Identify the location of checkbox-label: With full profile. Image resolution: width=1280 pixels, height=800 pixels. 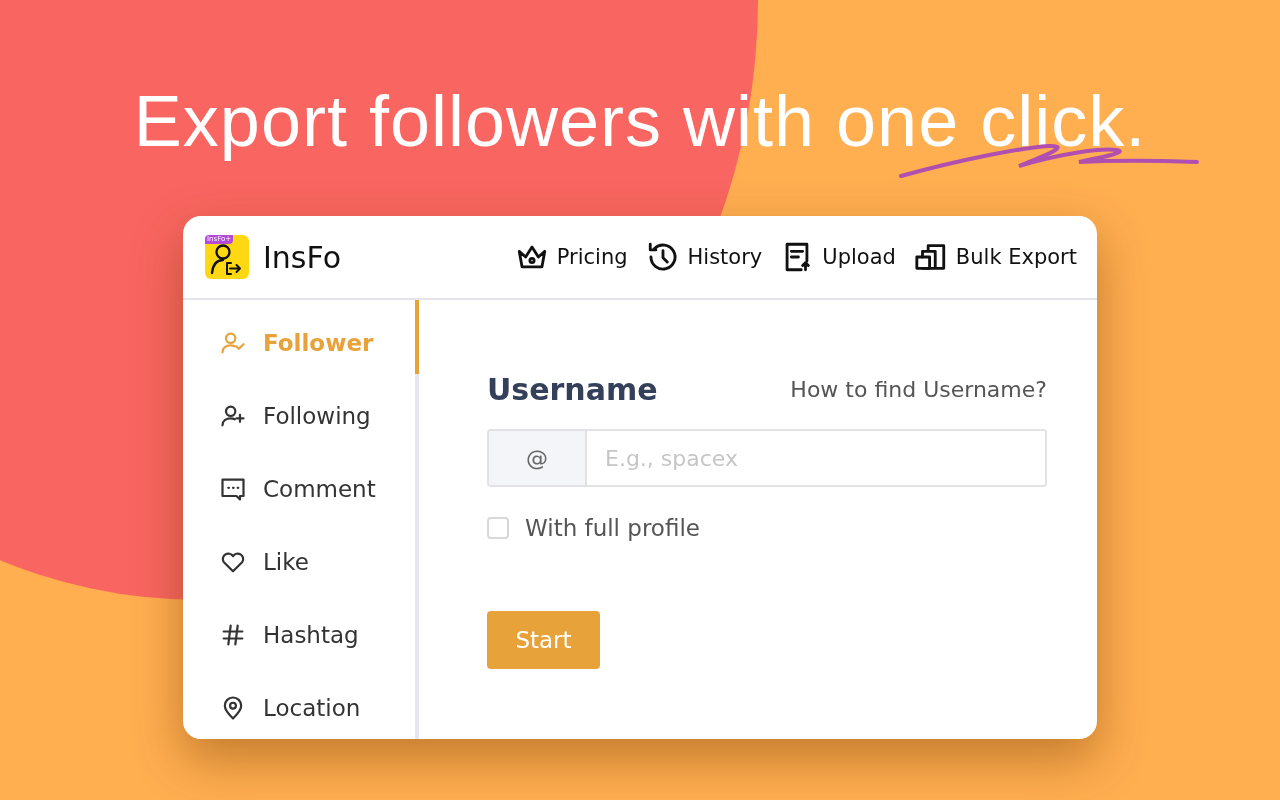
(612, 528).